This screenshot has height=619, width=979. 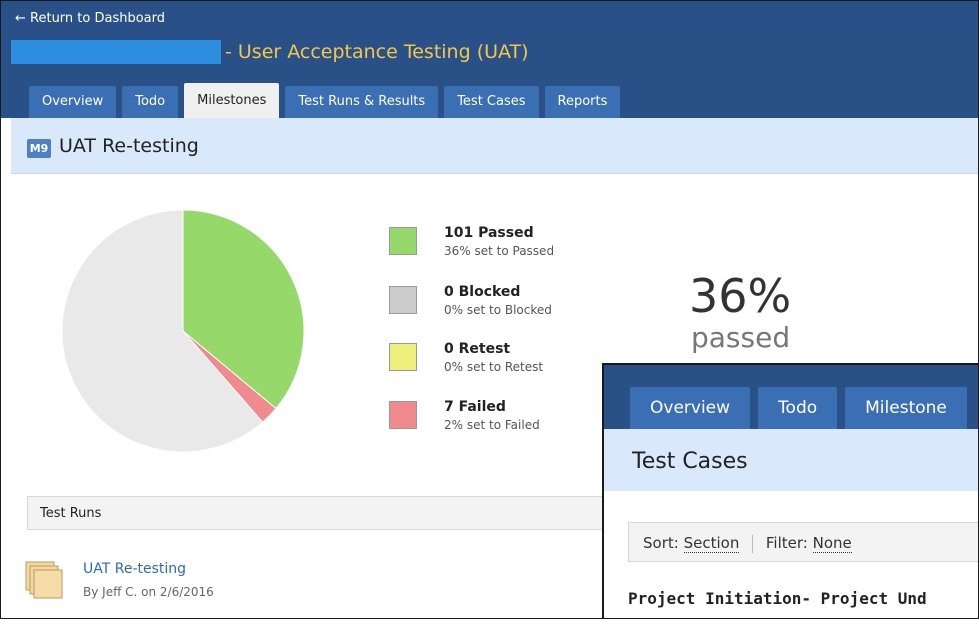 What do you see at coordinates (44, 580) in the screenshot?
I see `test-run-stack-icon` at bounding box center [44, 580].